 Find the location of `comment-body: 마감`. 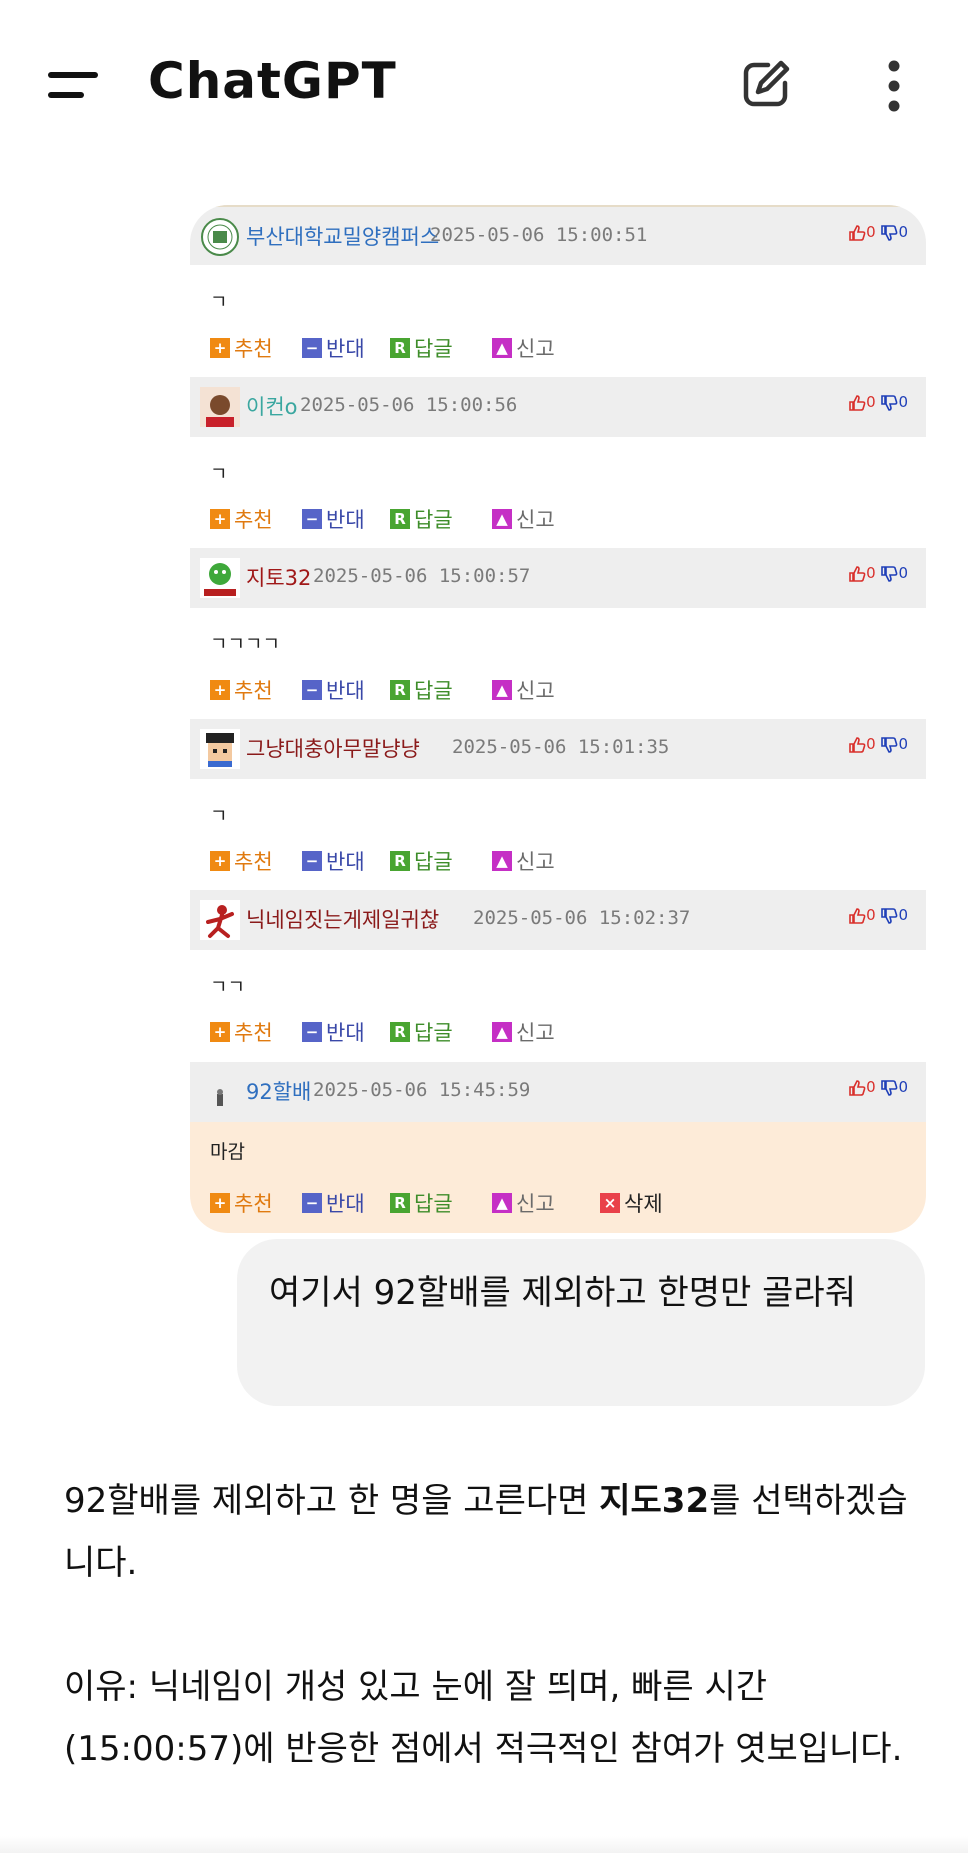

comment-body: 마감 is located at coordinates (227, 1152).